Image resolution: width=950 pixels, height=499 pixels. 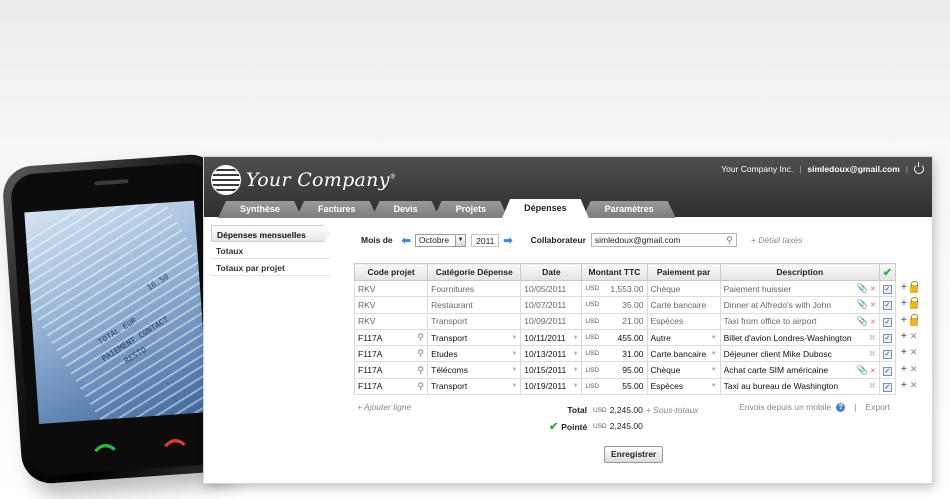 I want to click on detail-taxes-link: + Détail taxes, so click(x=777, y=240).